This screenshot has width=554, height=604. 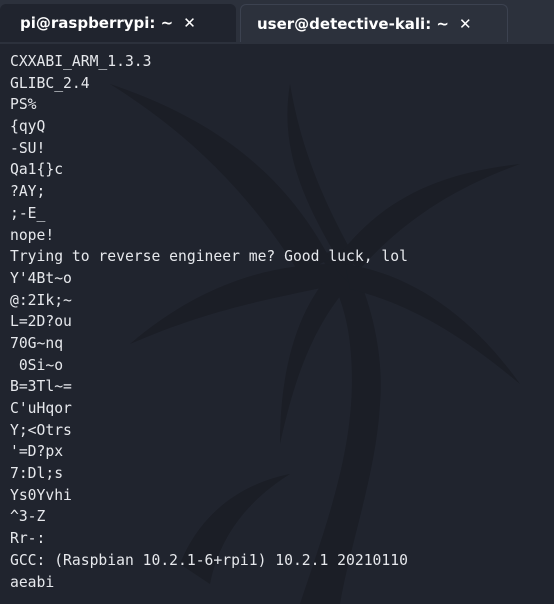 I want to click on terminal-line: ^3-Z, so click(x=28, y=517).